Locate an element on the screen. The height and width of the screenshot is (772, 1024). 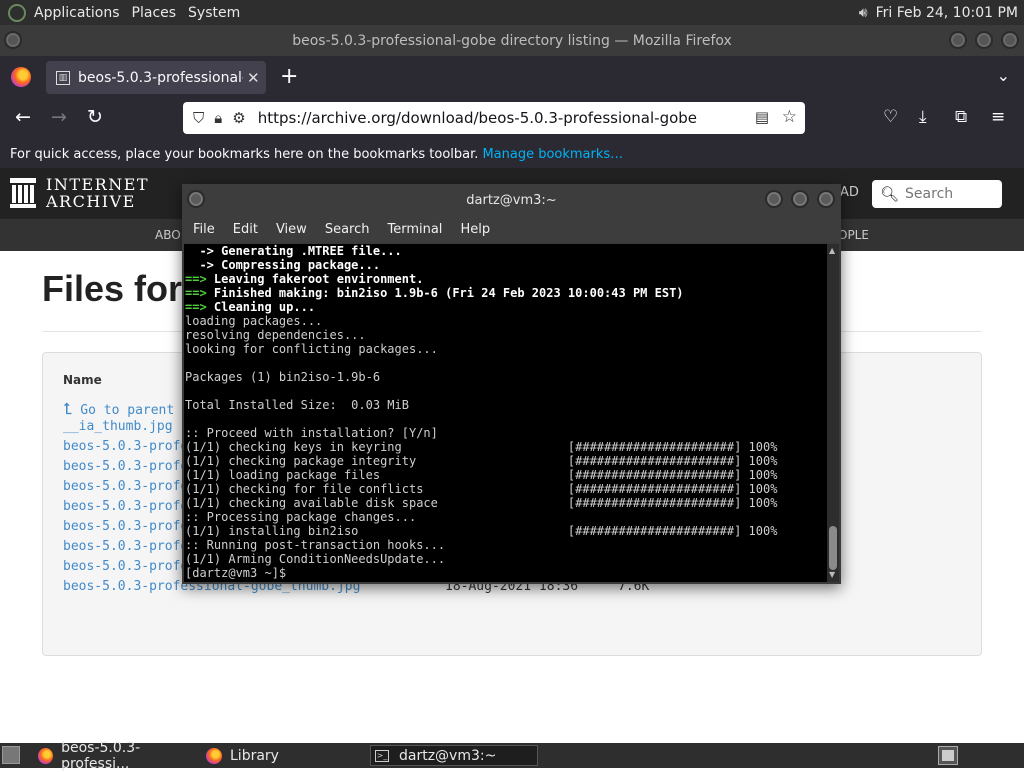
forward-button: → is located at coordinates (59, 117).